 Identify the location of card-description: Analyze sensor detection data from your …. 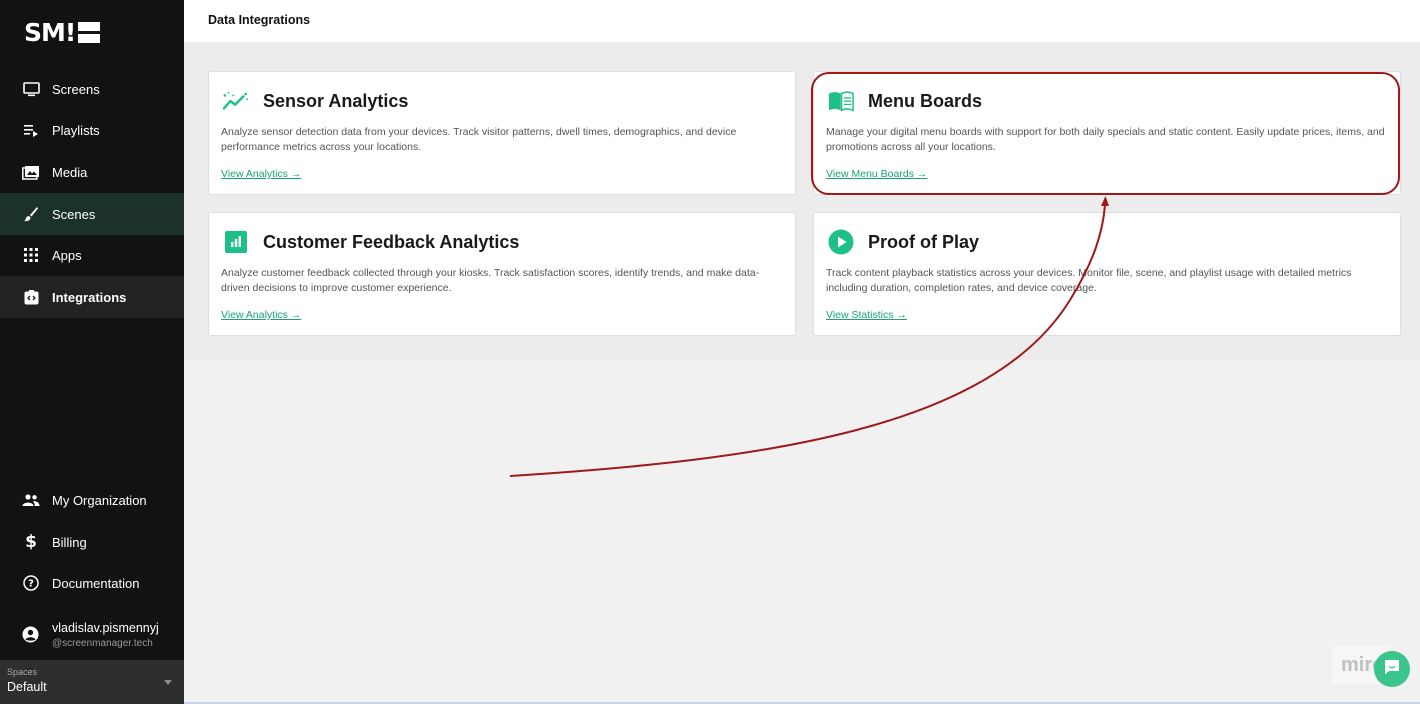
(479, 139).